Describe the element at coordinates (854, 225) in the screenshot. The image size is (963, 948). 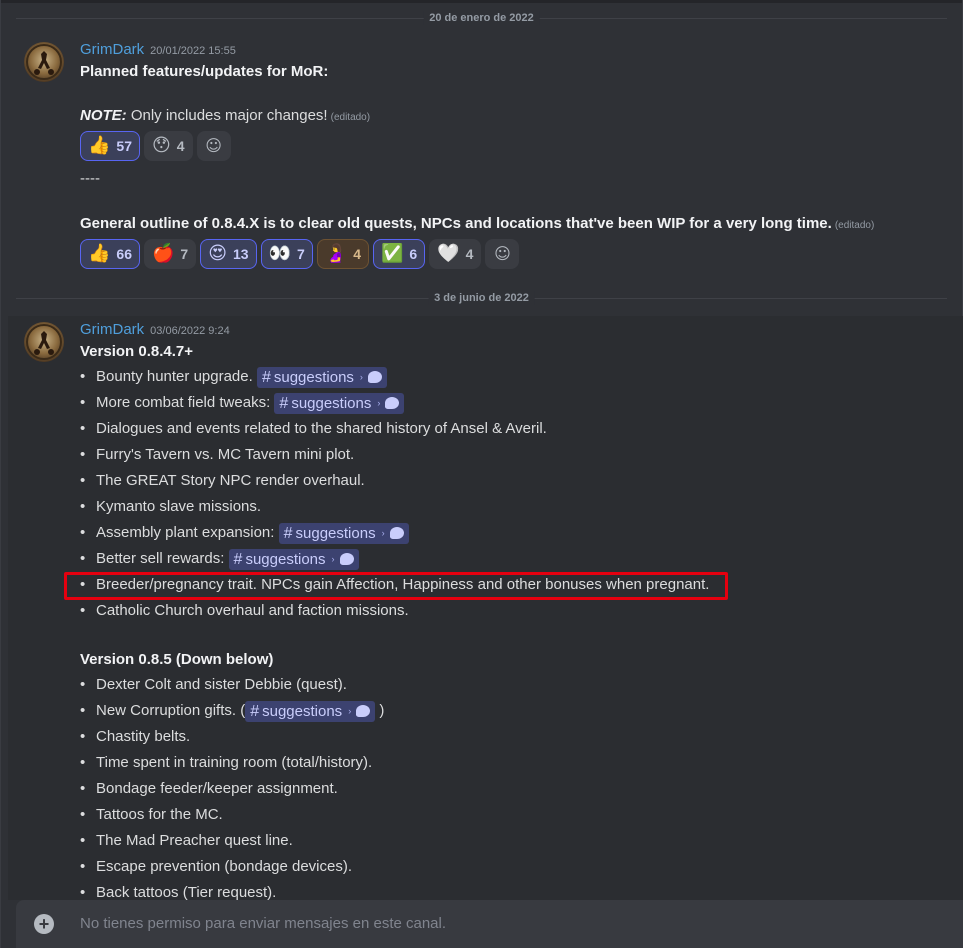
I see `edited-label: (editado)` at that location.